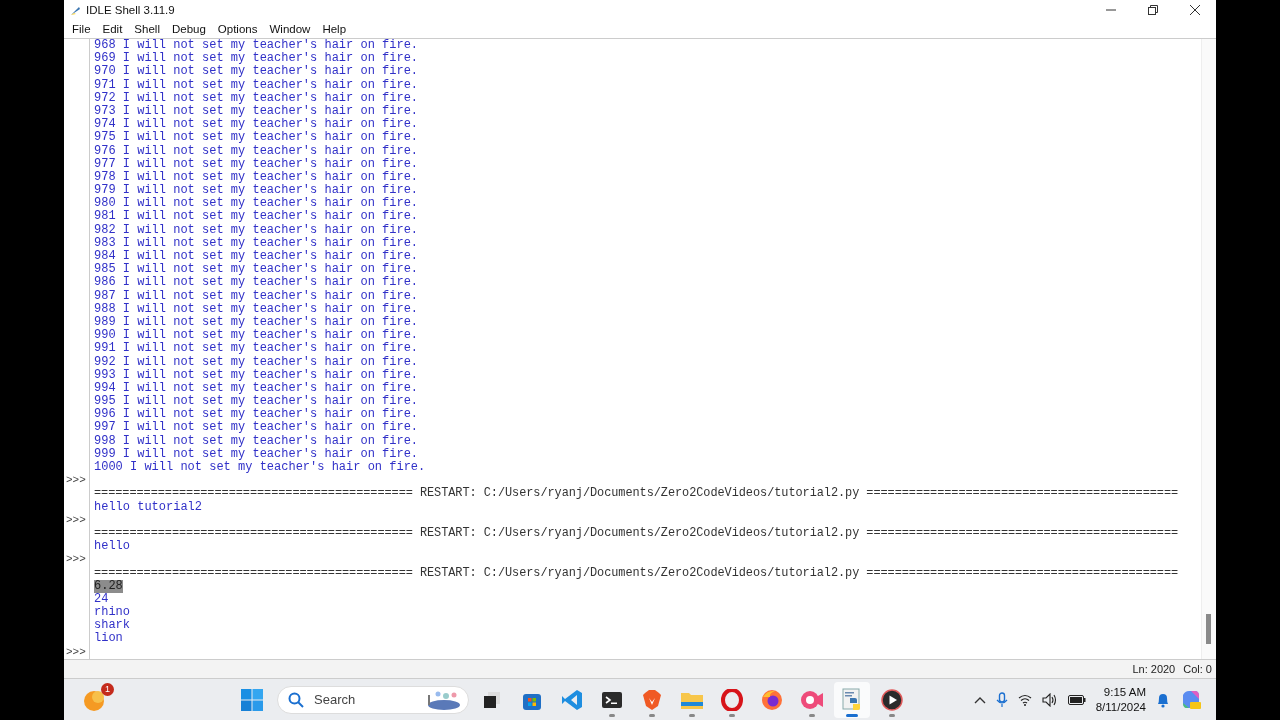 The width and height of the screenshot is (1280, 720). I want to click on search-bar: Search, so click(373, 699).